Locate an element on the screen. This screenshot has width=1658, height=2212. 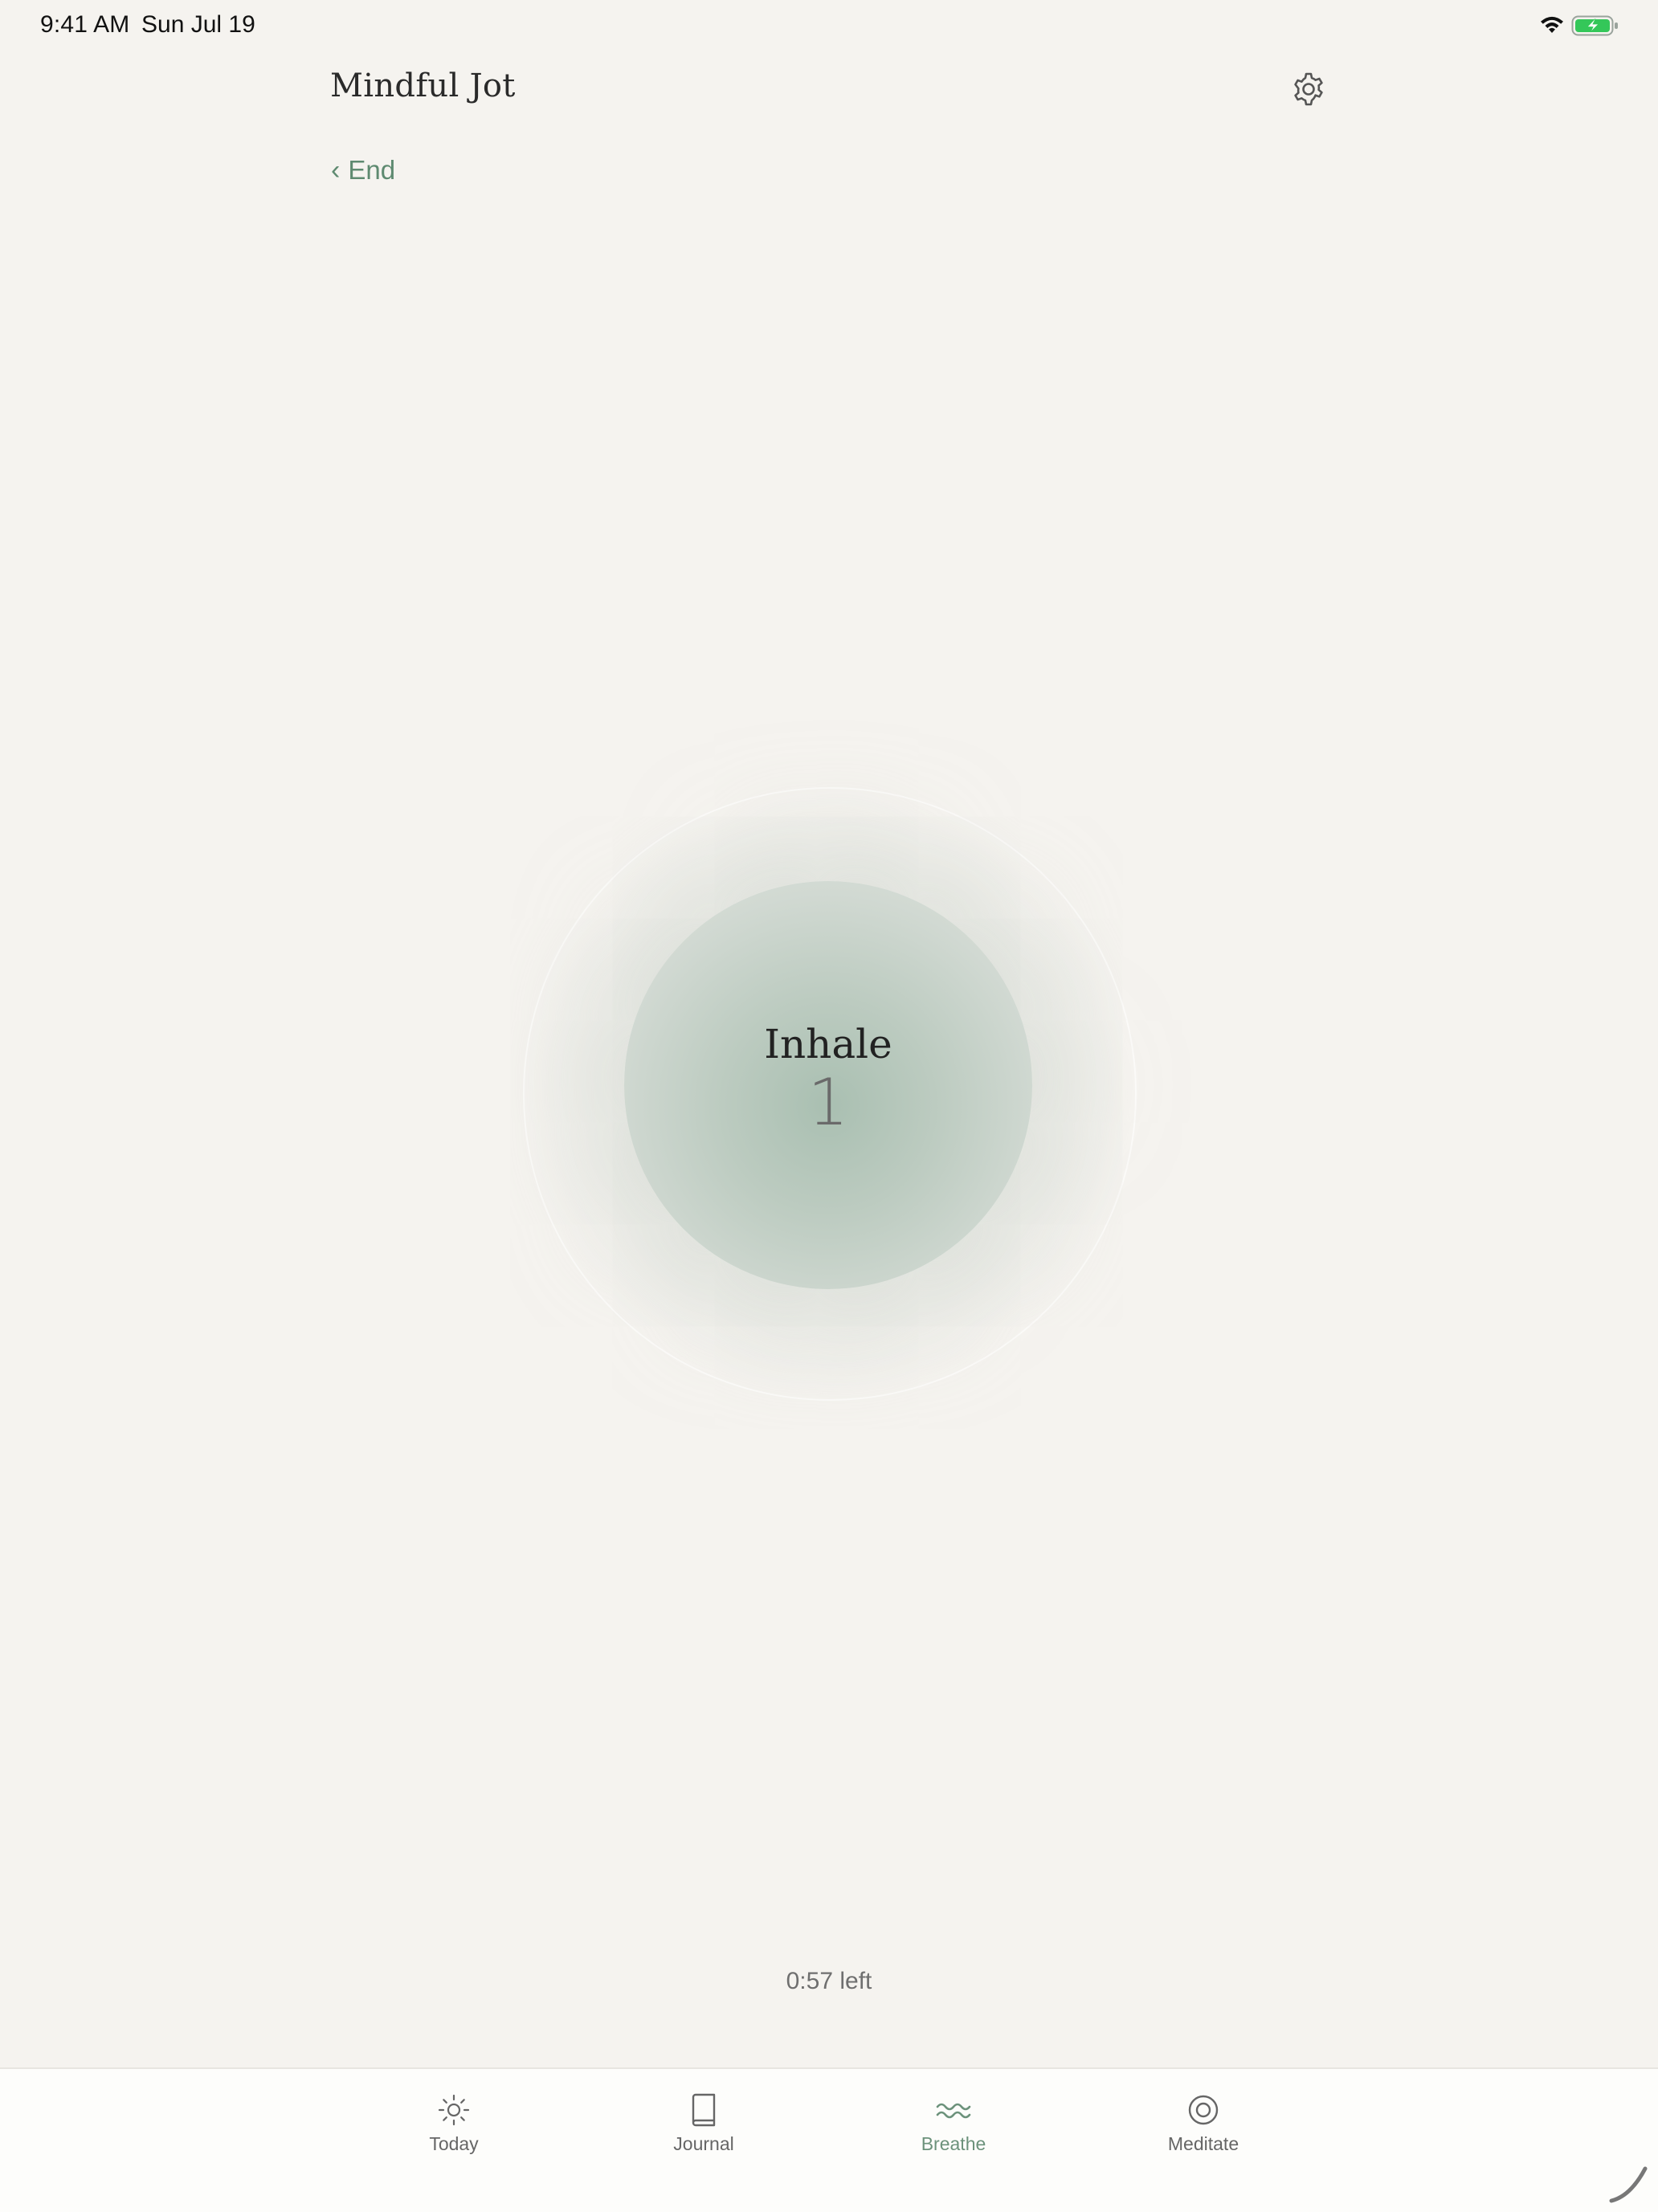
phase-count: 1 is located at coordinates (828, 1102).